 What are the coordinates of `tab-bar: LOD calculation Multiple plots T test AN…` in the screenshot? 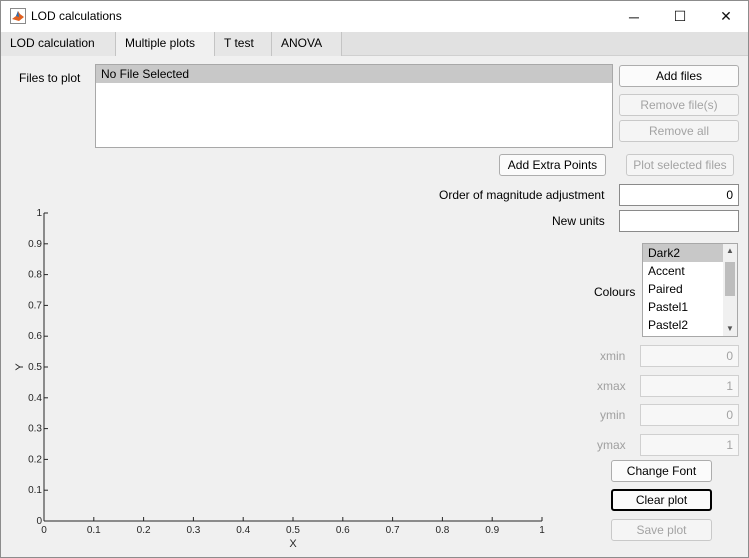 It's located at (374, 44).